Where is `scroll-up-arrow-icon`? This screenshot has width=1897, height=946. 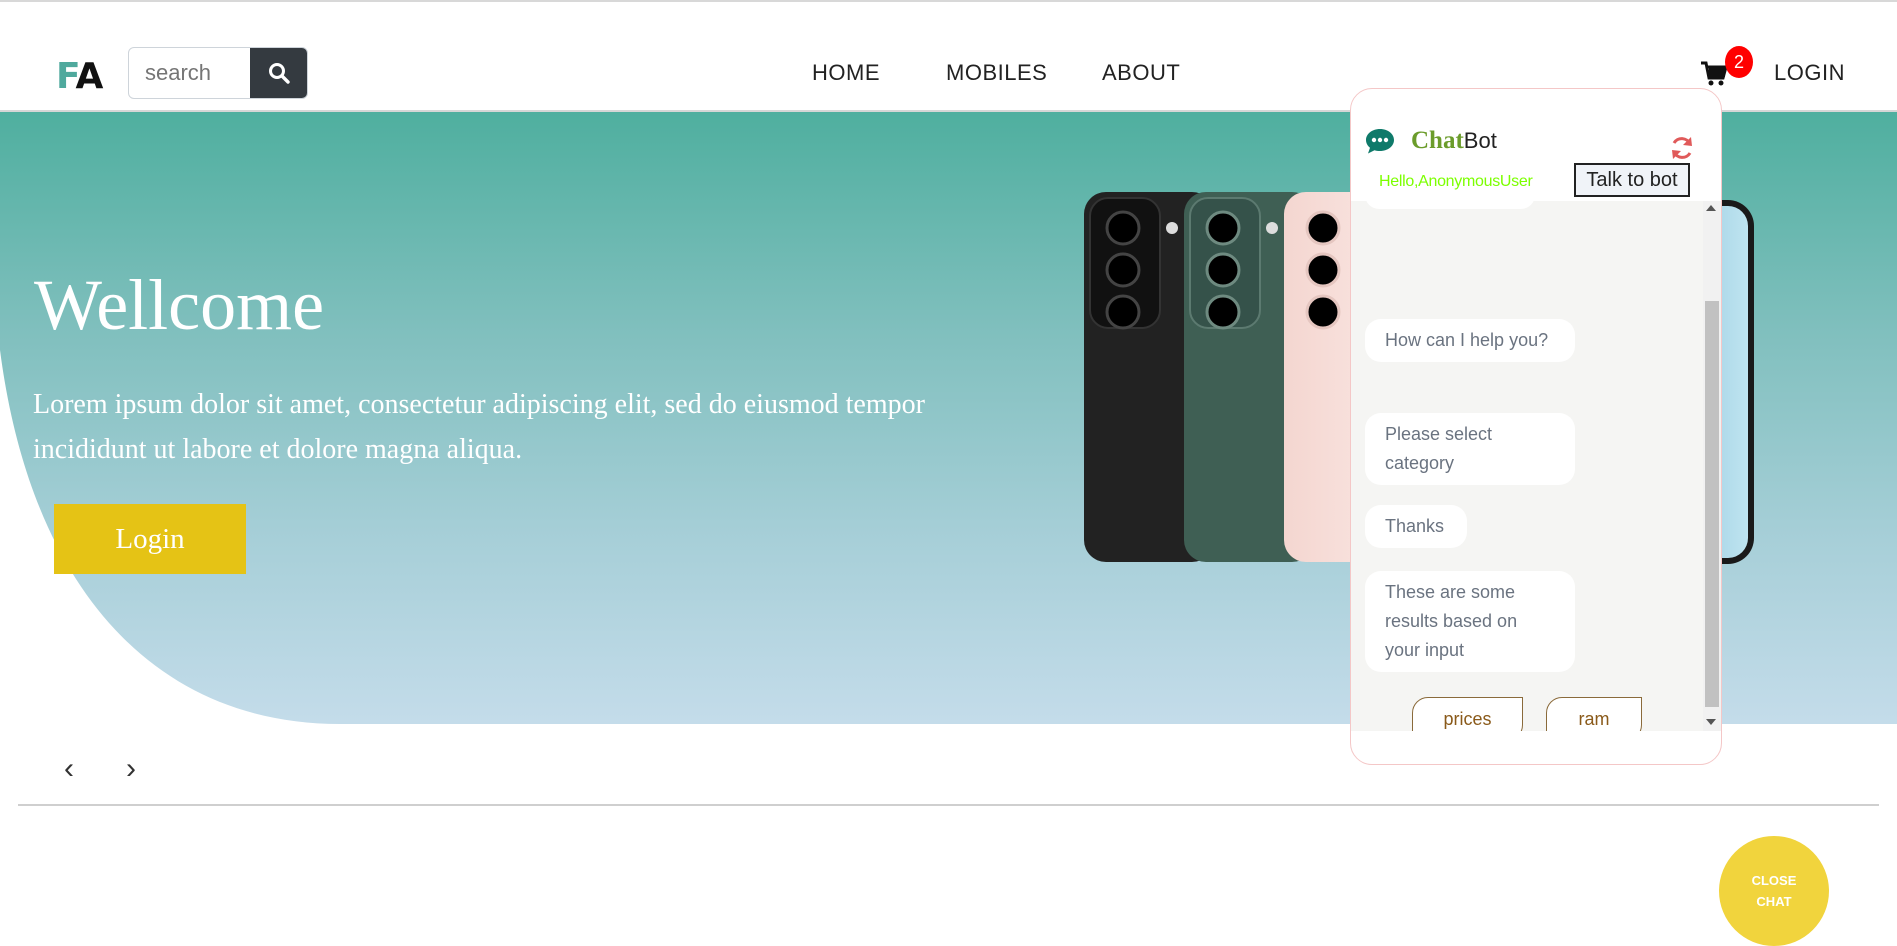
scroll-up-arrow-icon is located at coordinates (1711, 208).